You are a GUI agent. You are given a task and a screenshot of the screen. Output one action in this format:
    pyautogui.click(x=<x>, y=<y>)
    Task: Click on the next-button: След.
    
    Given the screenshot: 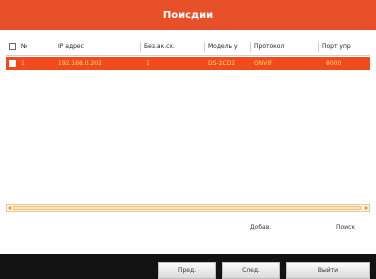 What is the action you would take?
    pyautogui.click(x=251, y=270)
    